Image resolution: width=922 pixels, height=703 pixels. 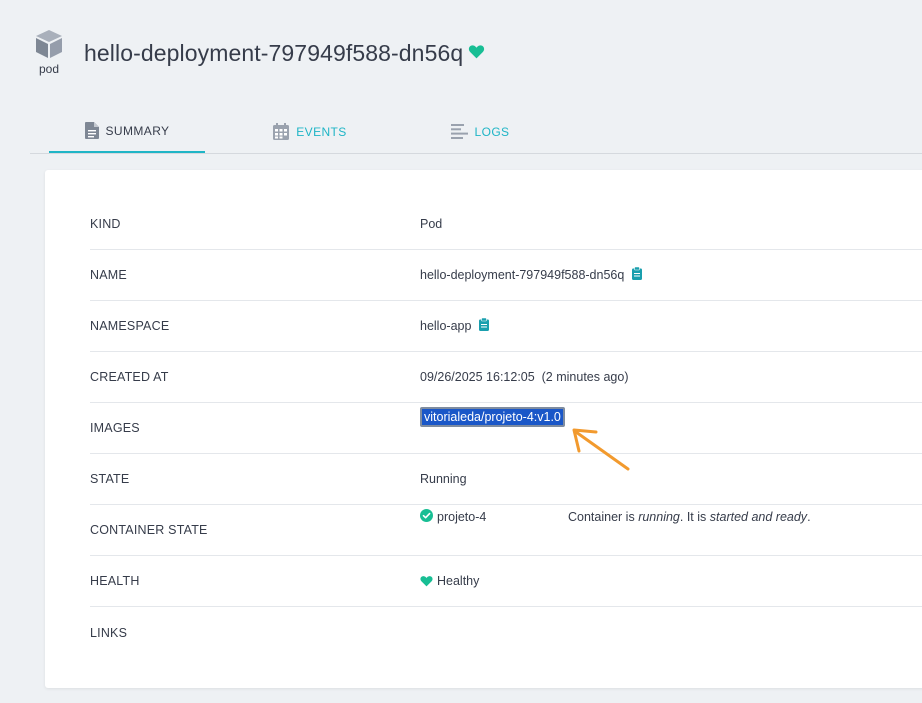 I want to click on calendar-icon, so click(x=281, y=131).